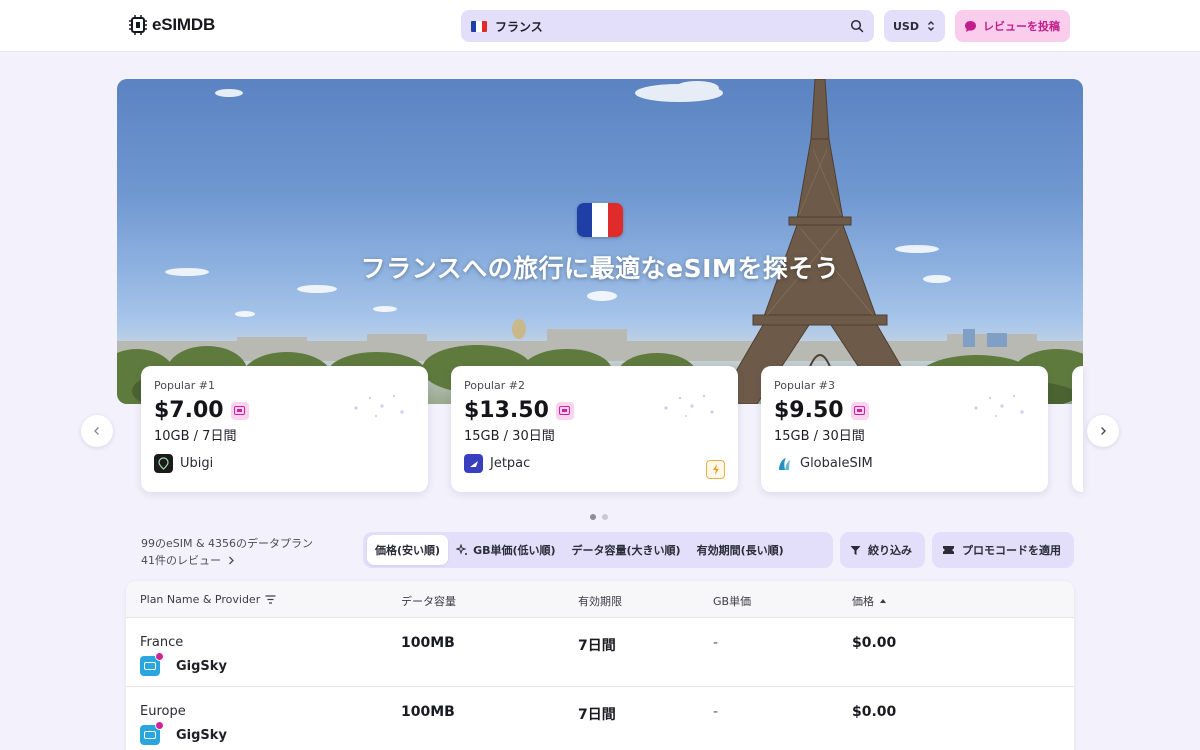 This screenshot has width=1200, height=750. I want to click on sort-by-gb-price: GB単価(低い順), so click(505, 550).